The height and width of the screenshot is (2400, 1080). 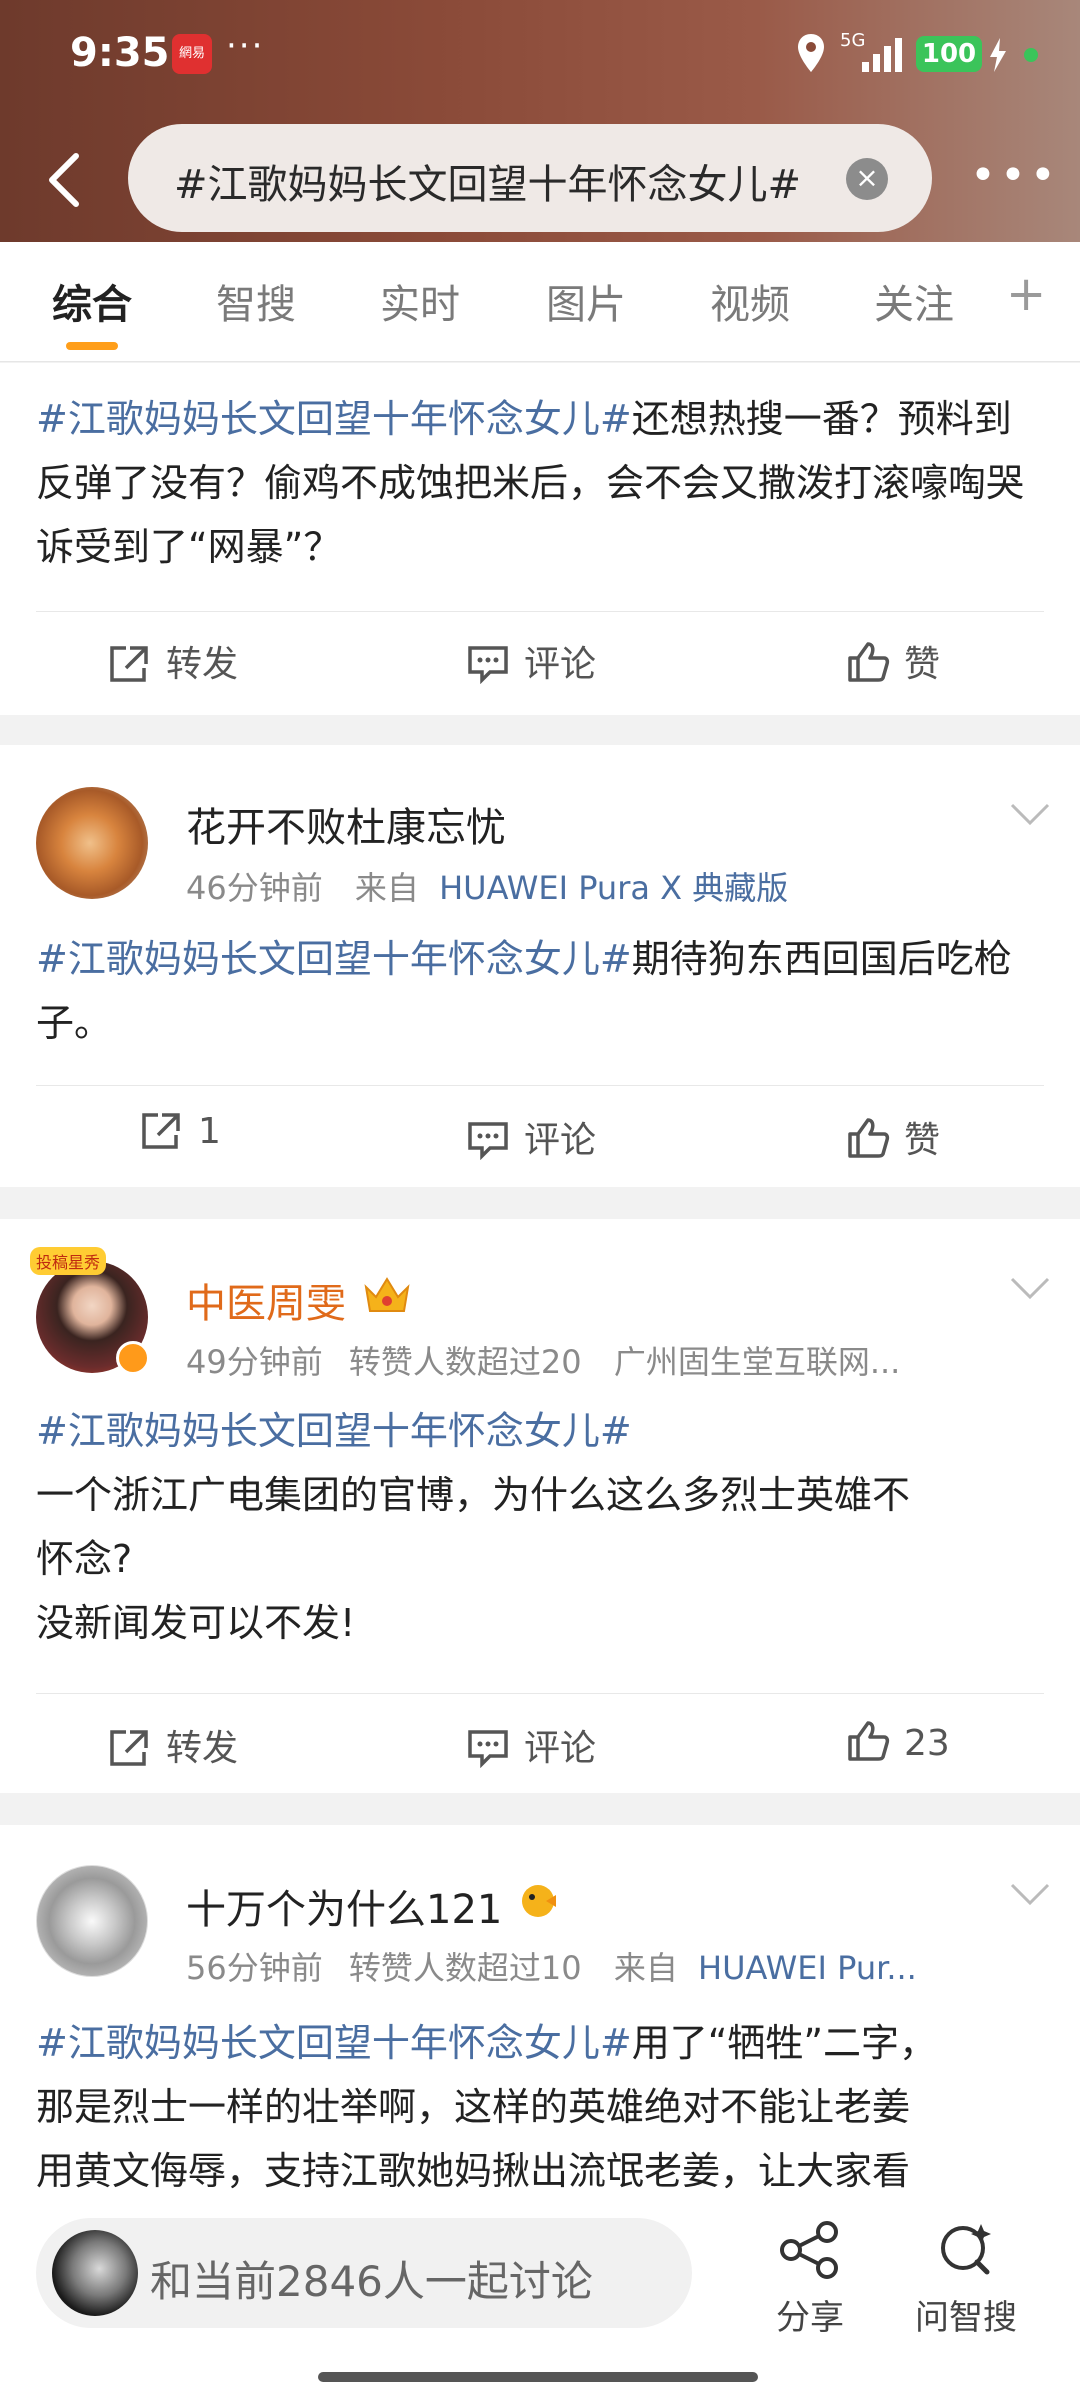 I want to click on post-time: 56分钟前, so click(x=254, y=1968).